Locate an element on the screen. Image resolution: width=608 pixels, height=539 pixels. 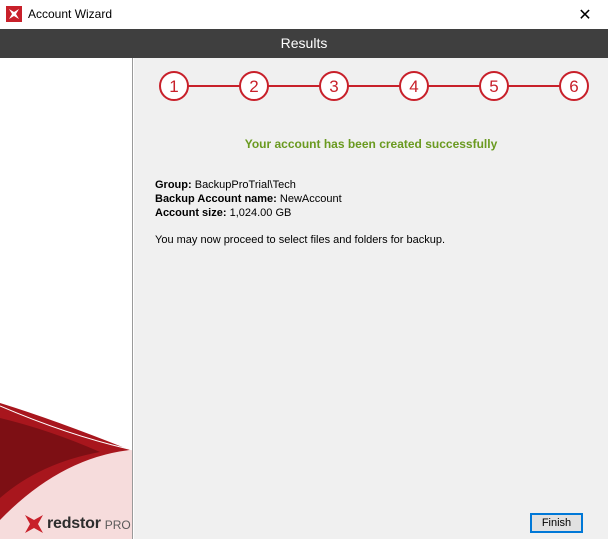
step-3: 3 is located at coordinates (334, 86).